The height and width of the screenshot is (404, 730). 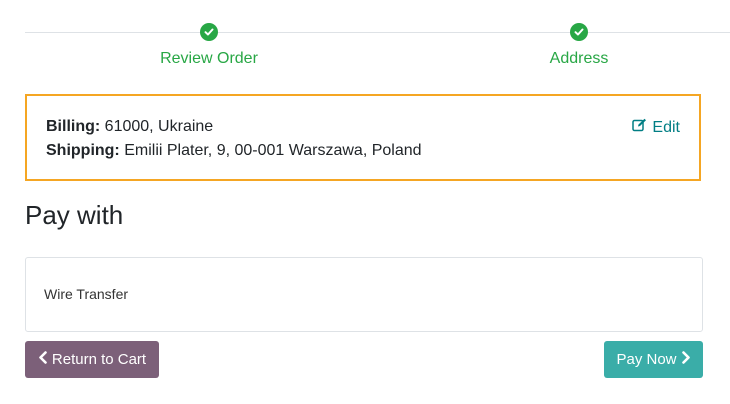 I want to click on billing-address: Billing: 61000, Ukraine, so click(x=129, y=127).